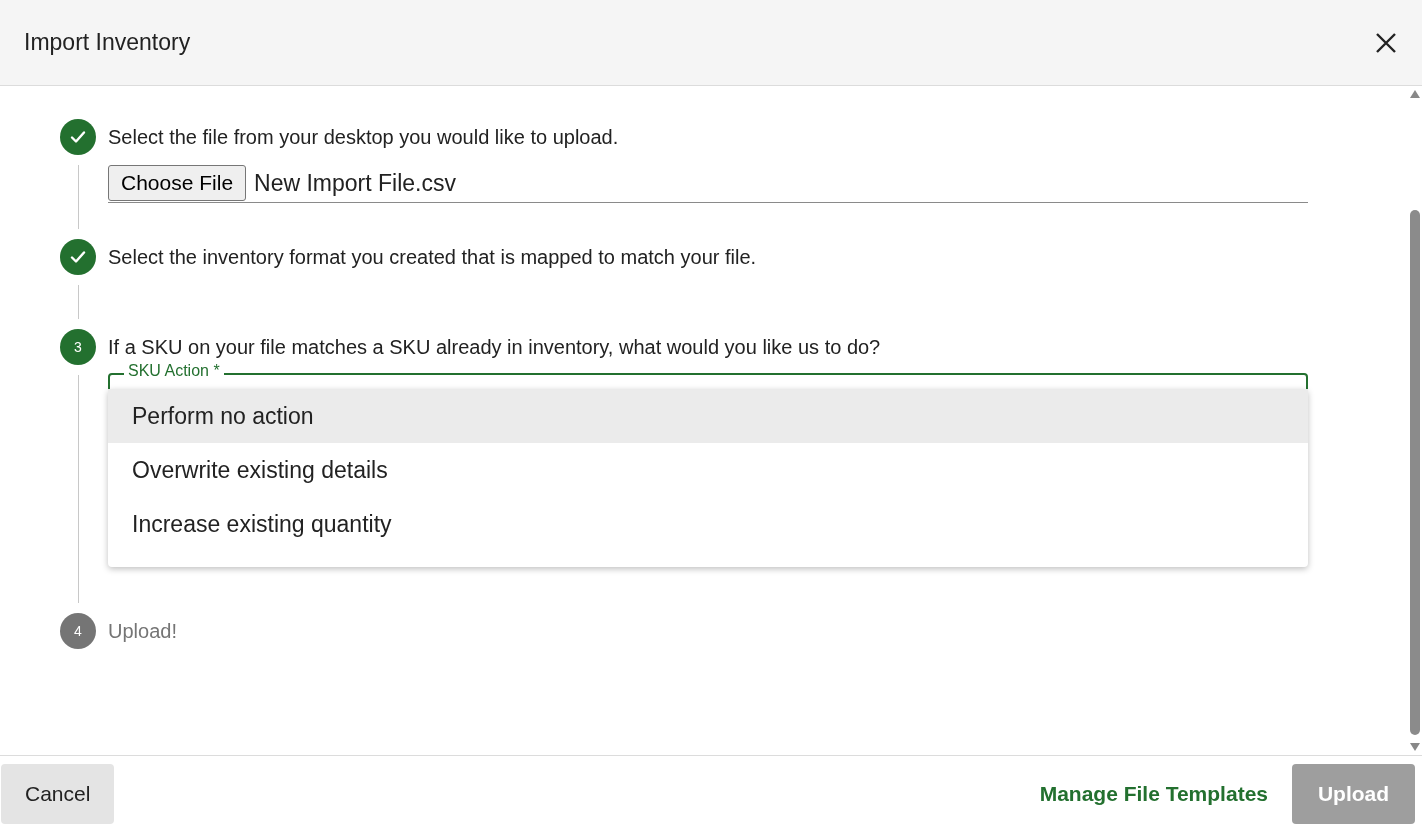 The width and height of the screenshot is (1422, 832). I want to click on step-instruction: If a SKU on your file matches a SKU already in inventory, what would you like us to do?, so click(495, 347).